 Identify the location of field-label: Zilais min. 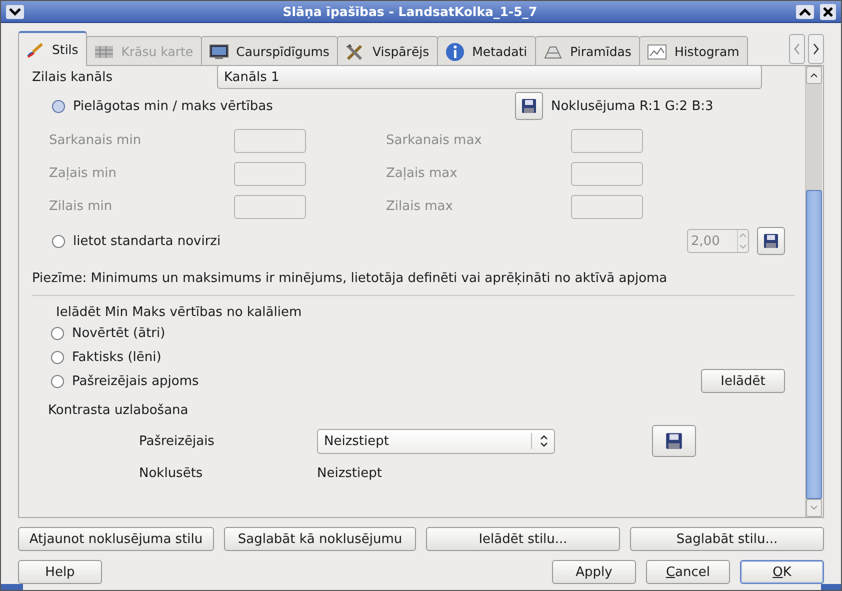
(81, 206).